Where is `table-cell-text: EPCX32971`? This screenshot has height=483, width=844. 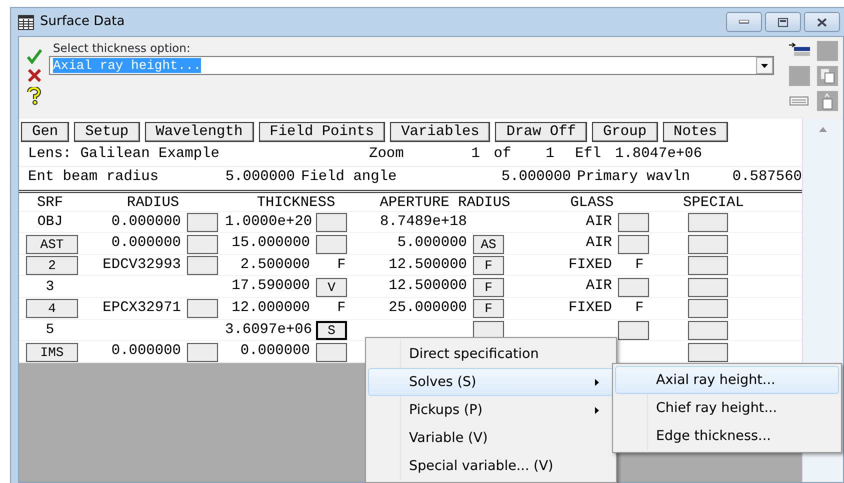 table-cell-text: EPCX32971 is located at coordinates (142, 308).